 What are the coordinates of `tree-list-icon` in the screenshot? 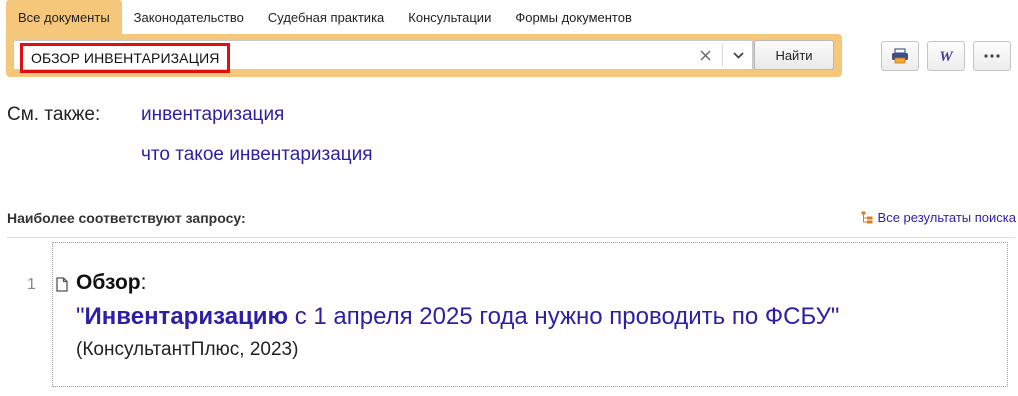 It's located at (867, 217).